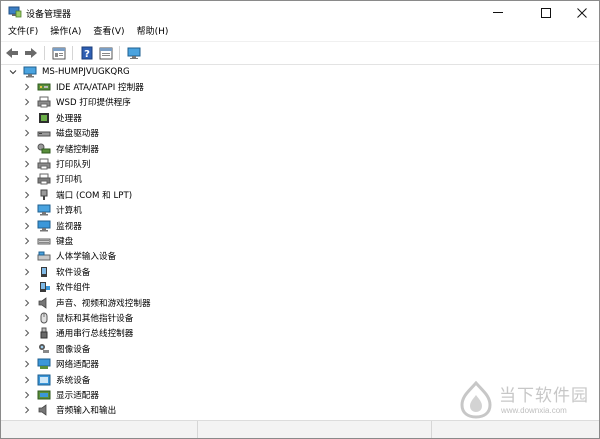 Image resolution: width=600 pixels, height=439 pixels. What do you see at coordinates (108, 32) in the screenshot?
I see `menu-view: 查看(V)` at bounding box center [108, 32].